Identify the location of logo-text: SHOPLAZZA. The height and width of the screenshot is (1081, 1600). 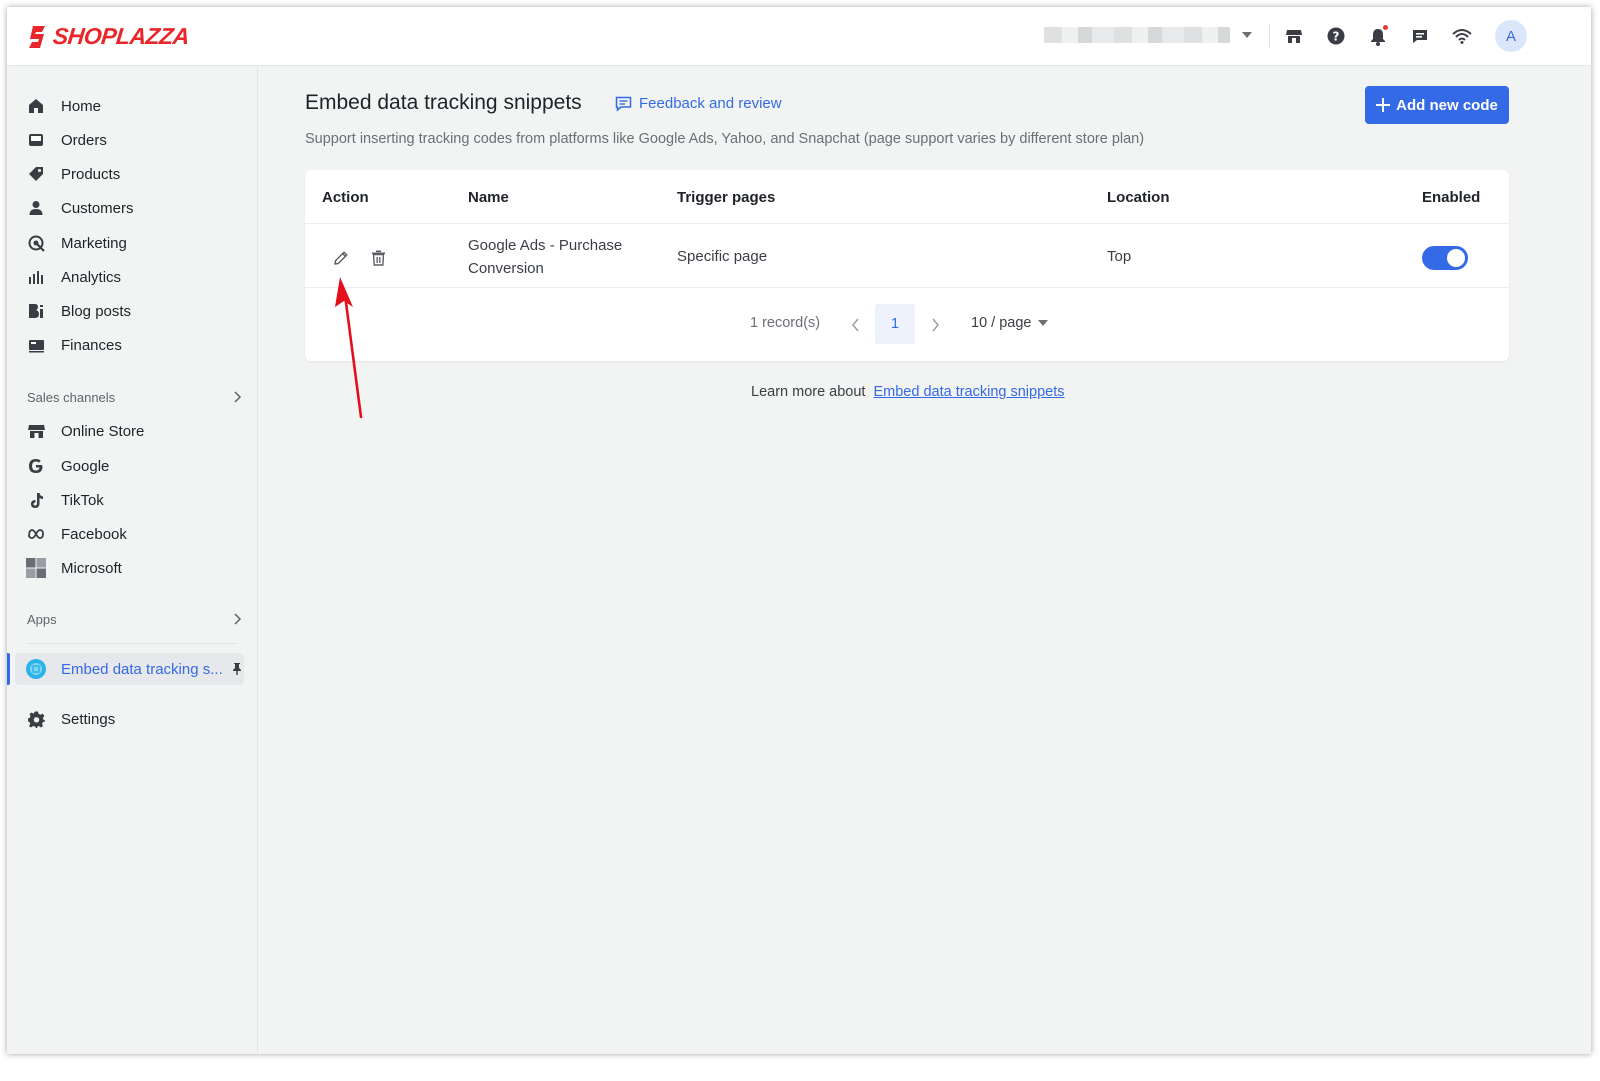
(121, 36).